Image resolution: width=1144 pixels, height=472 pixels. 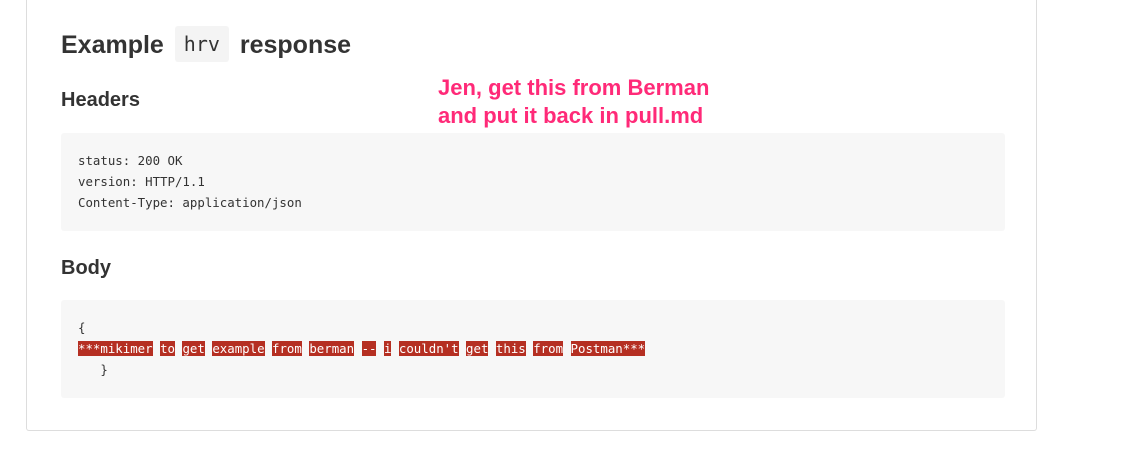 What do you see at coordinates (295, 45) in the screenshot?
I see `section-title-suffix: response` at bounding box center [295, 45].